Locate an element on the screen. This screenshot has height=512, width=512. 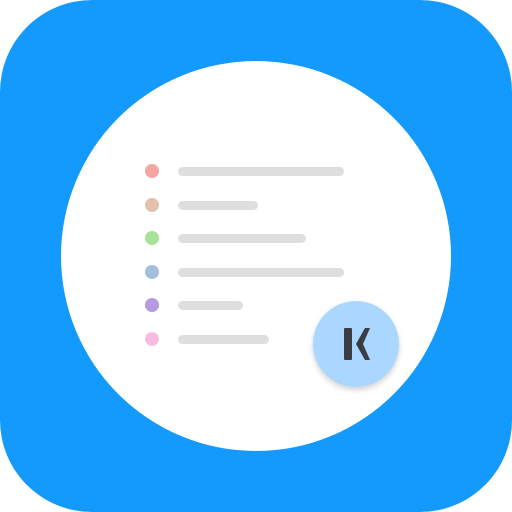
k-logo-chevron is located at coordinates (363, 344).